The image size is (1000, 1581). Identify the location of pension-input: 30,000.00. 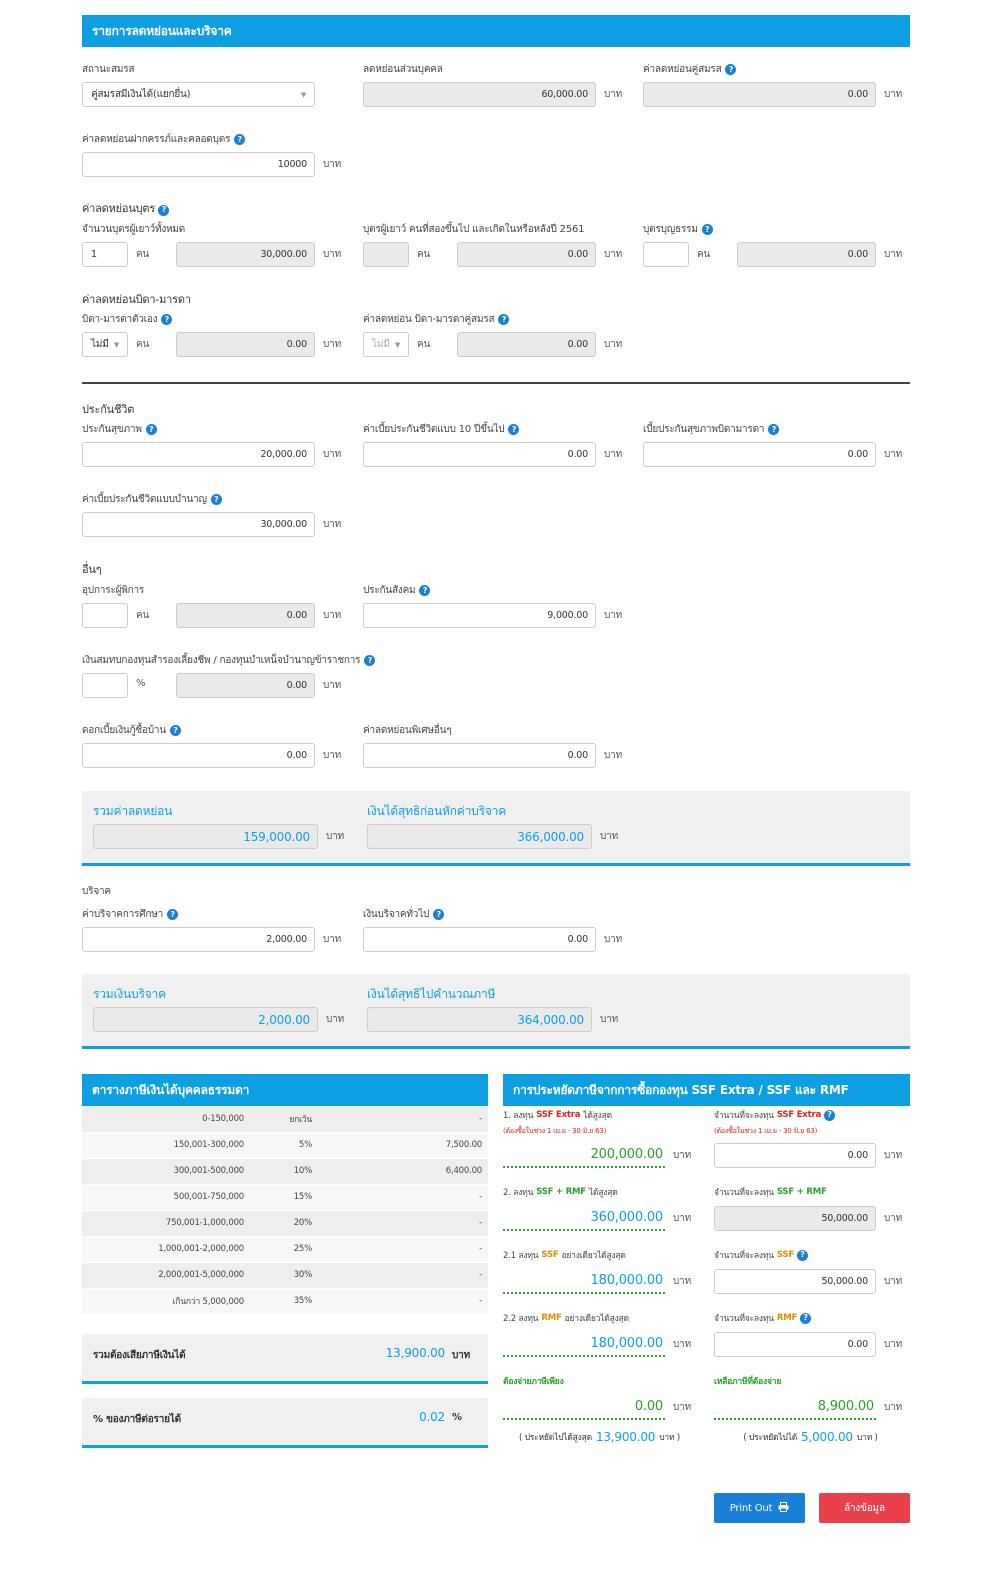
(198, 524).